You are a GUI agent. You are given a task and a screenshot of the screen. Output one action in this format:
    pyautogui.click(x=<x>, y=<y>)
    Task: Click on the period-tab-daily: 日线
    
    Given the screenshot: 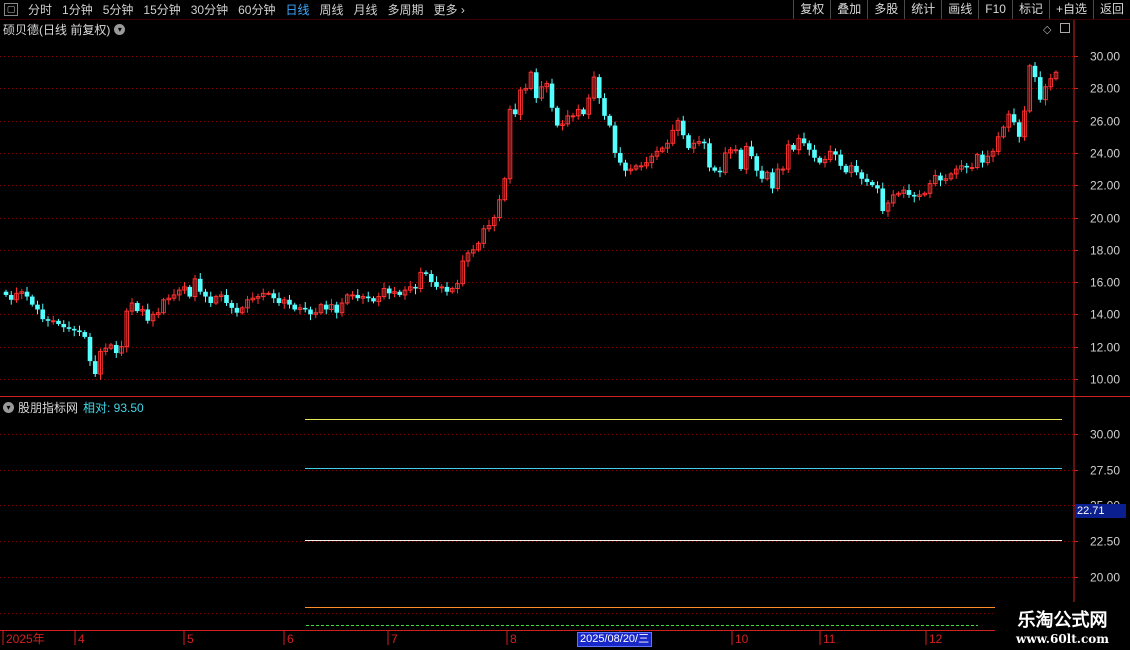 What is the action you would take?
    pyautogui.click(x=297, y=9)
    